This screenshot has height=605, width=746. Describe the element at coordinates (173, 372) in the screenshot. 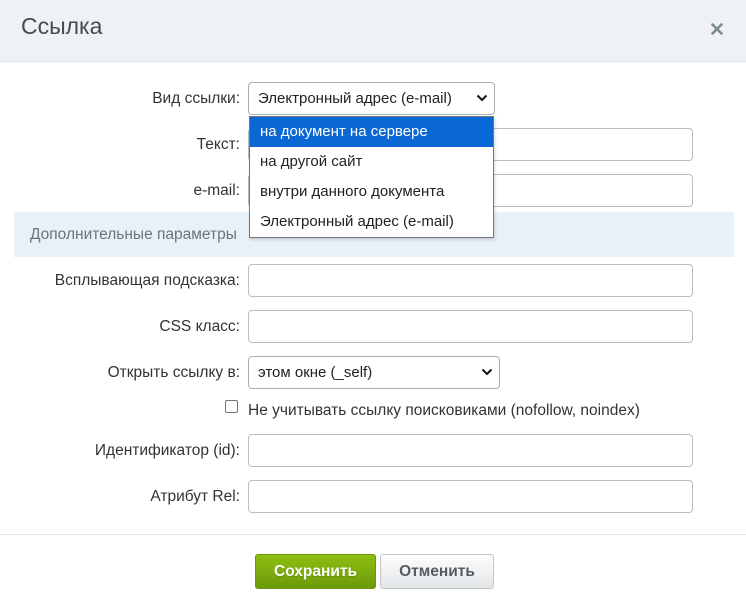

I see `target-label: Открыть ссылку в:` at that location.